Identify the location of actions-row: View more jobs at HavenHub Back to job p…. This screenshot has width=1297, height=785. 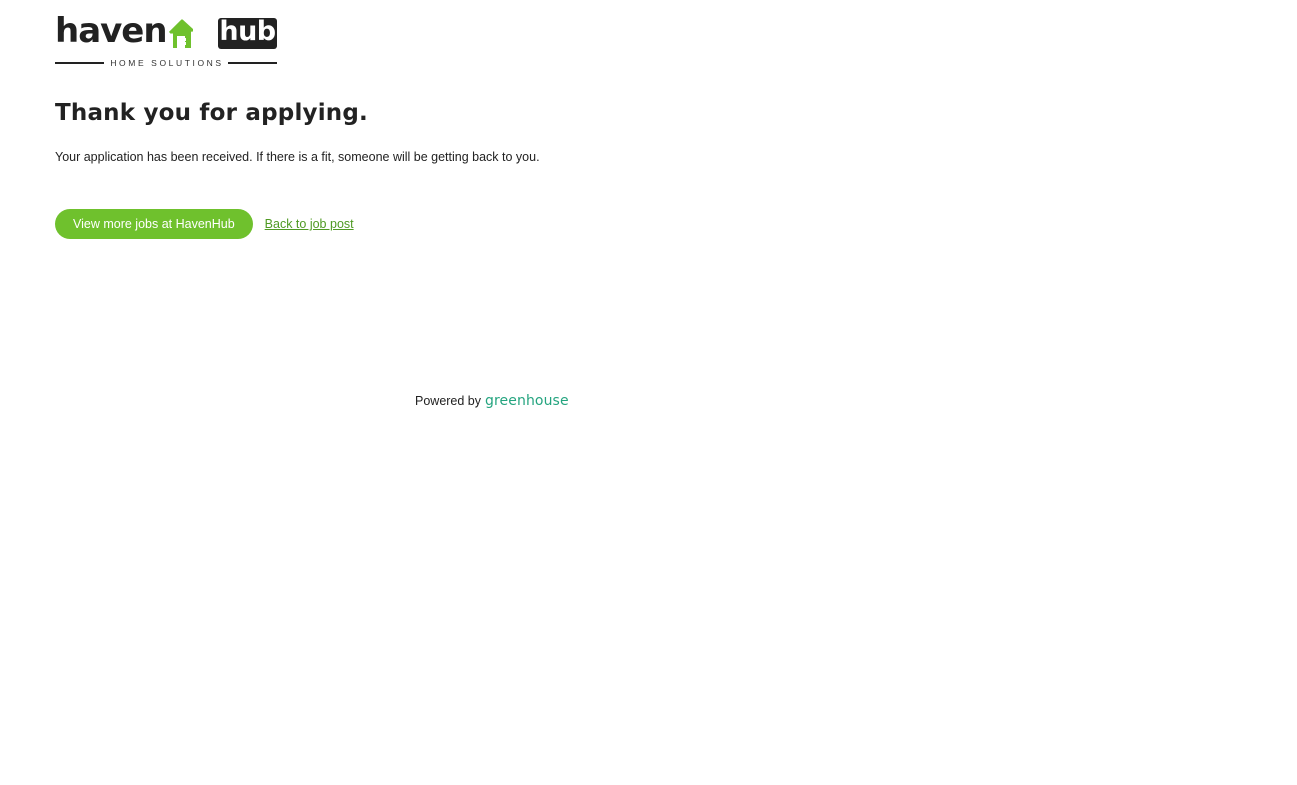
(204, 224).